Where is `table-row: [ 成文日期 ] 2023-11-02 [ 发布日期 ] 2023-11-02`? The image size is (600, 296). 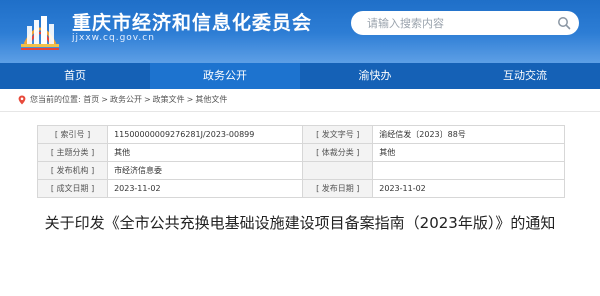
table-row: [ 成文日期 ] 2023-11-02 [ 发布日期 ] 2023-11-02 is located at coordinates (300, 188).